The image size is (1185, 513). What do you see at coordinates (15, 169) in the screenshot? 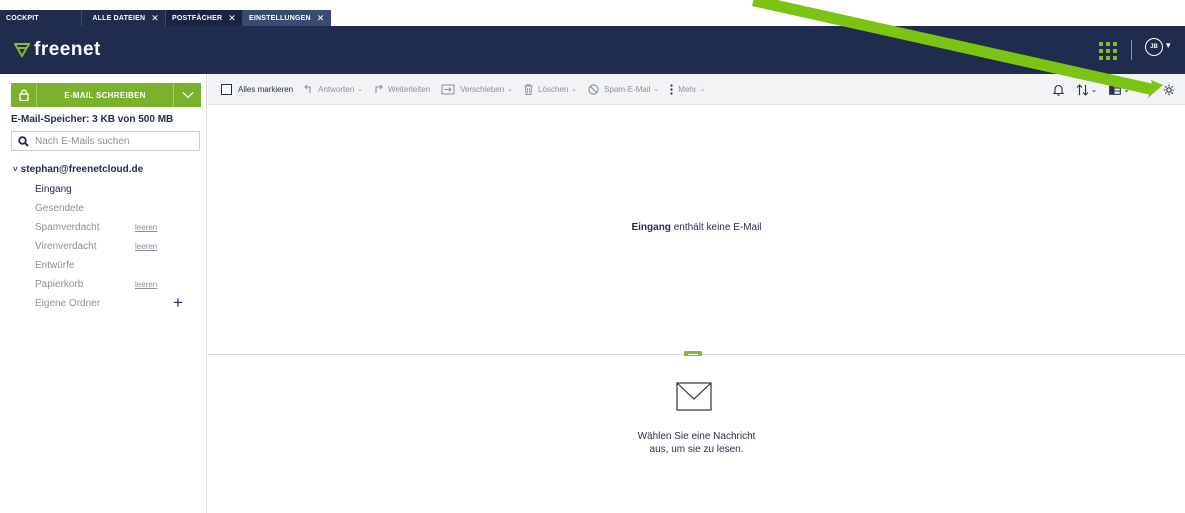
I see `chevron-down-icon: ˅` at bounding box center [15, 169].